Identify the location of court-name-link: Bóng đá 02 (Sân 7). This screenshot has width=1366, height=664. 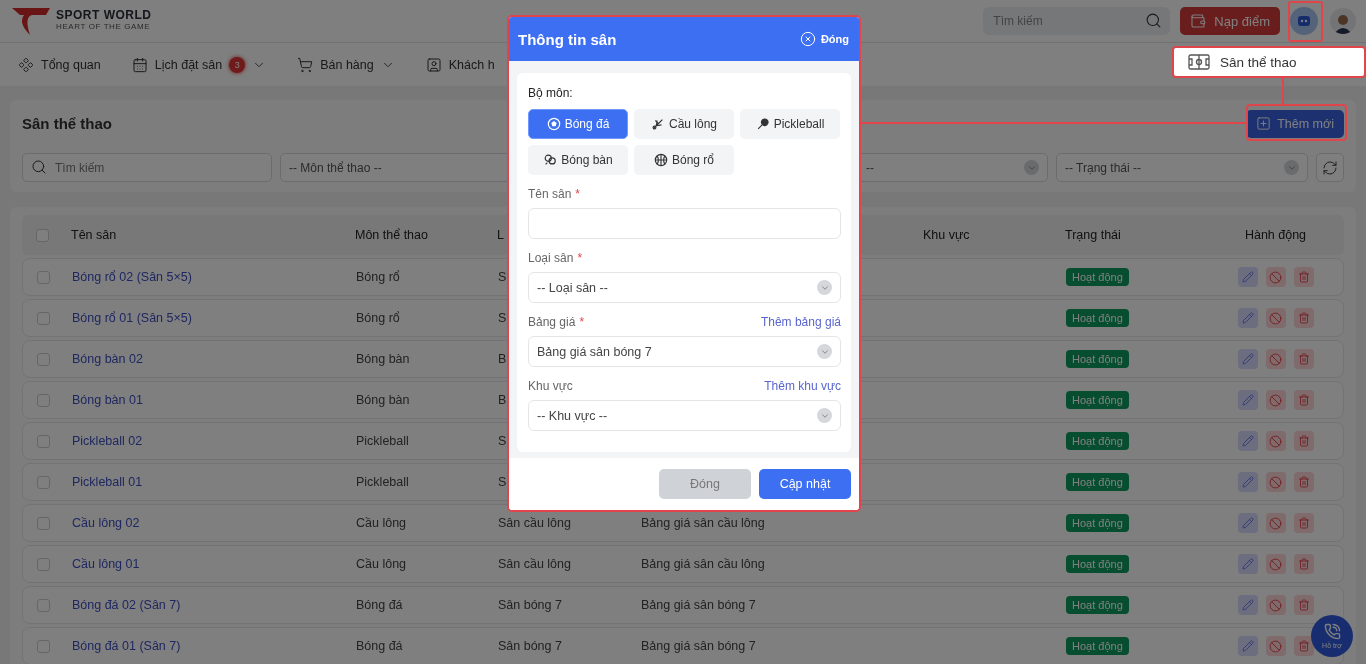
(126, 605).